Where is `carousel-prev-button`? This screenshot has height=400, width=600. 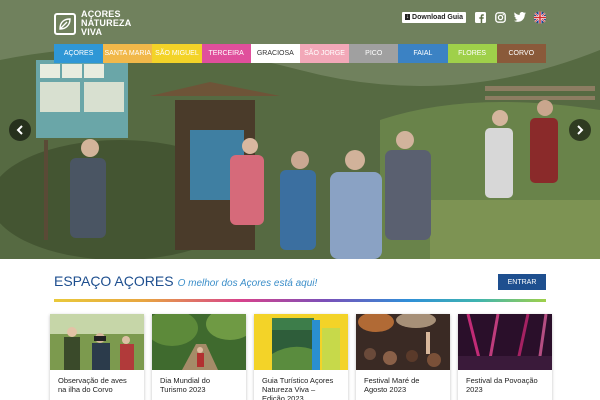
carousel-prev-button is located at coordinates (20, 130).